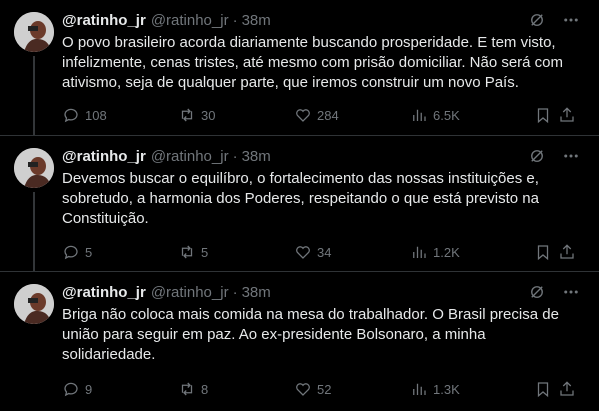 The height and width of the screenshot is (411, 599). Describe the element at coordinates (96, 115) in the screenshot. I see `reply-count: 108` at that location.